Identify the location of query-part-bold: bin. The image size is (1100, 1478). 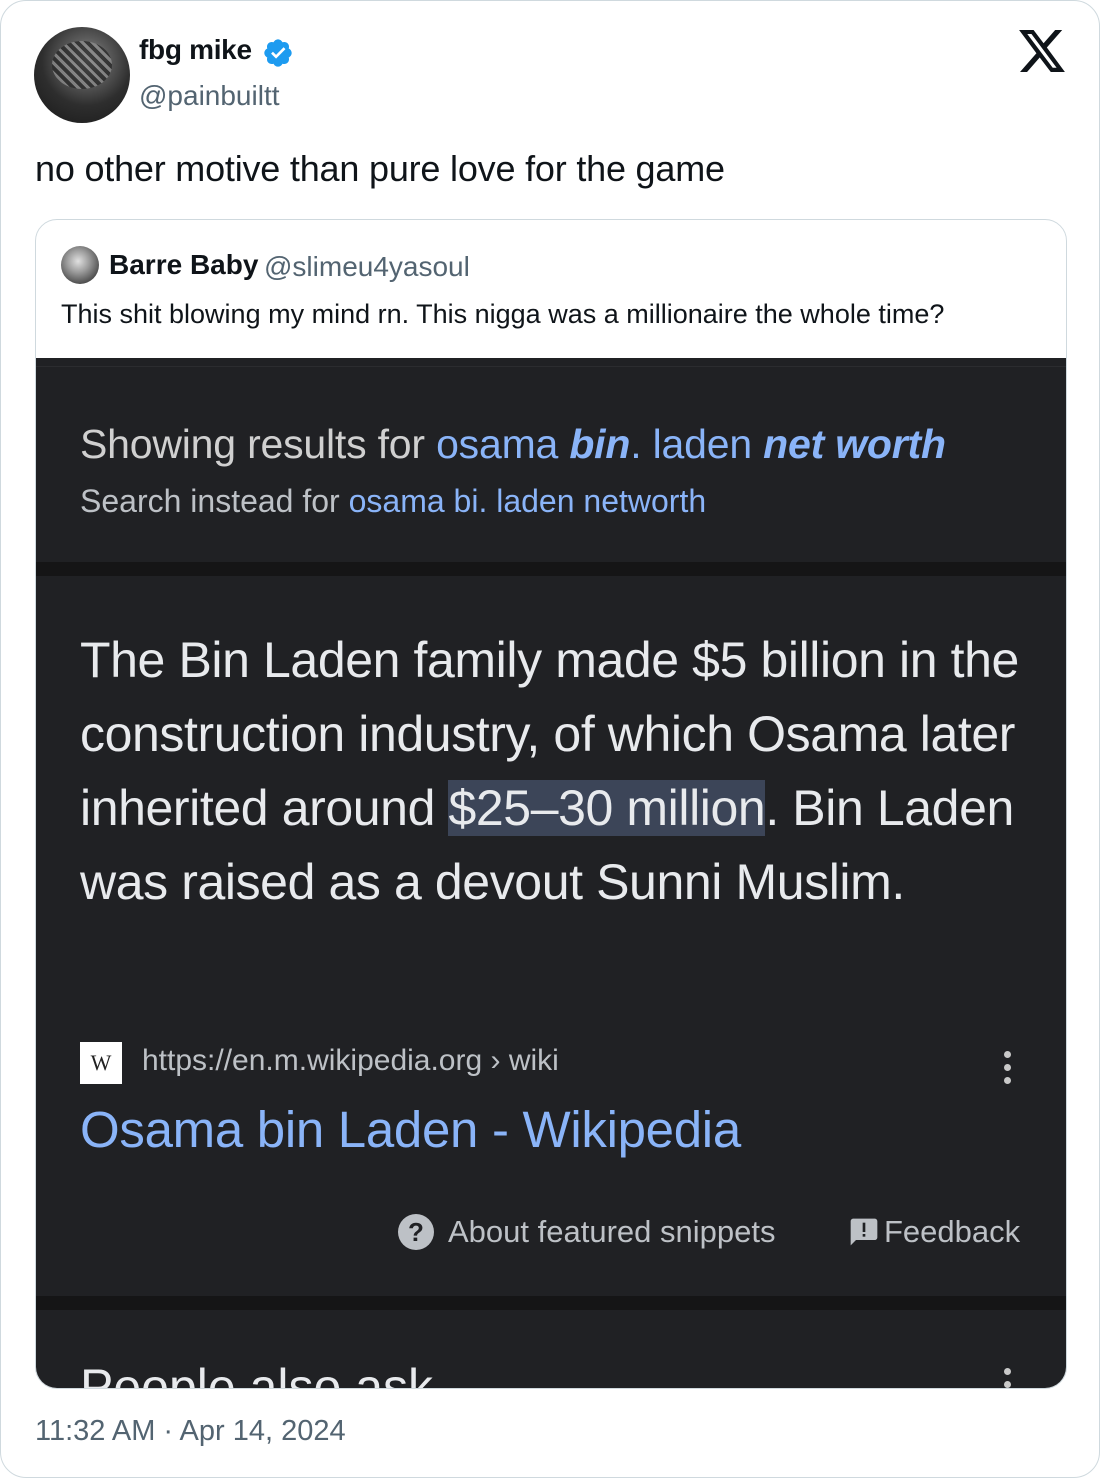
(600, 444).